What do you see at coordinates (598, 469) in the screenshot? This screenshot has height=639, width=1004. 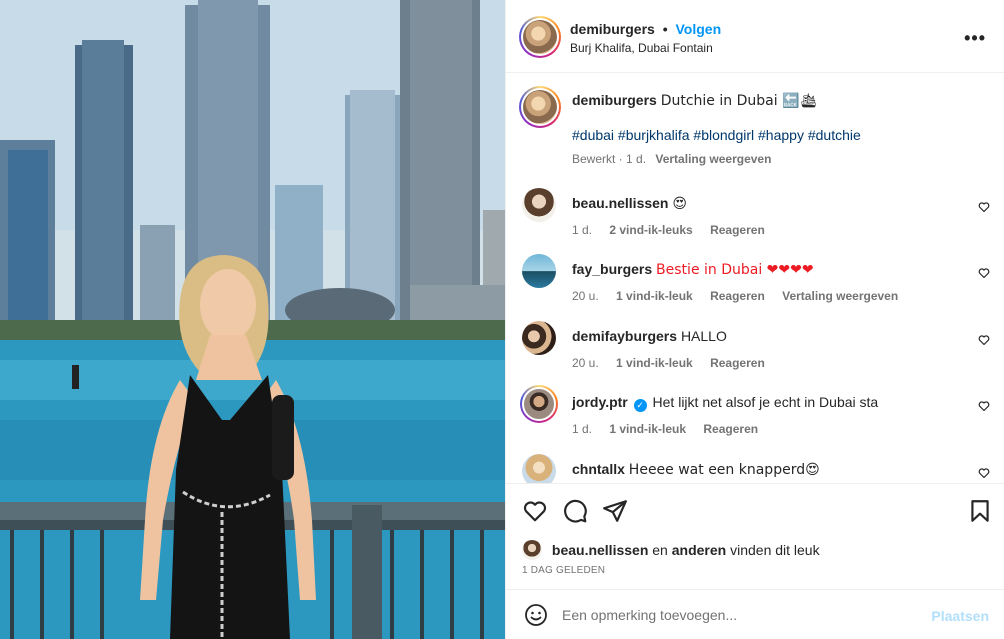 I see `comment-username: chntallx` at bounding box center [598, 469].